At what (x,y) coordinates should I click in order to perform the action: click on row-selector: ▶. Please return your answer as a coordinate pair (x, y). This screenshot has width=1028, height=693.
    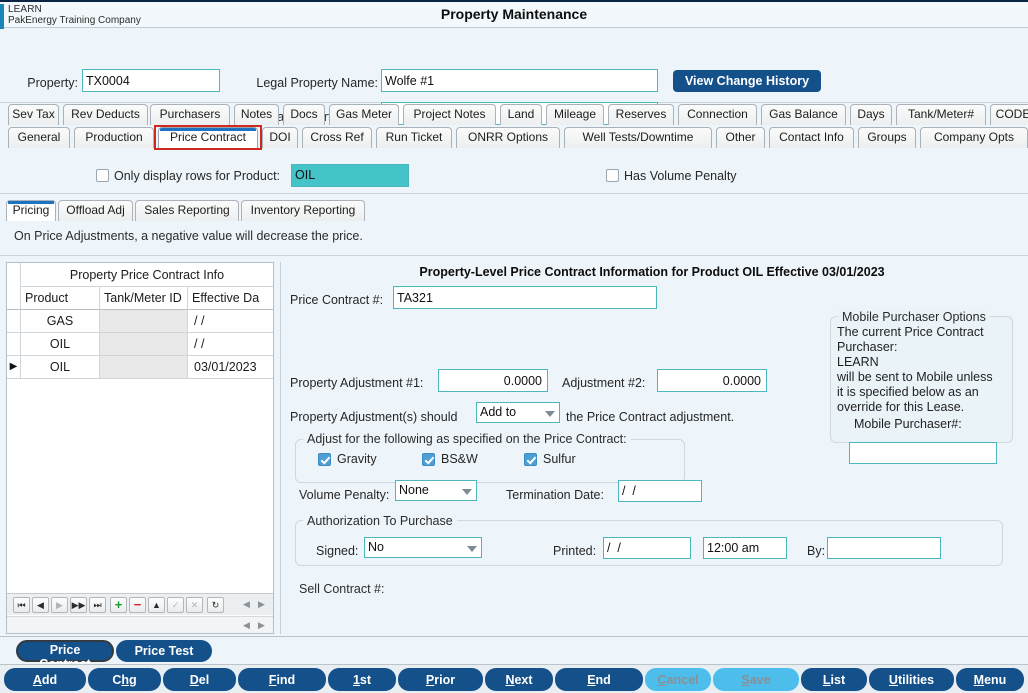
    Looking at the image, I should click on (13, 367).